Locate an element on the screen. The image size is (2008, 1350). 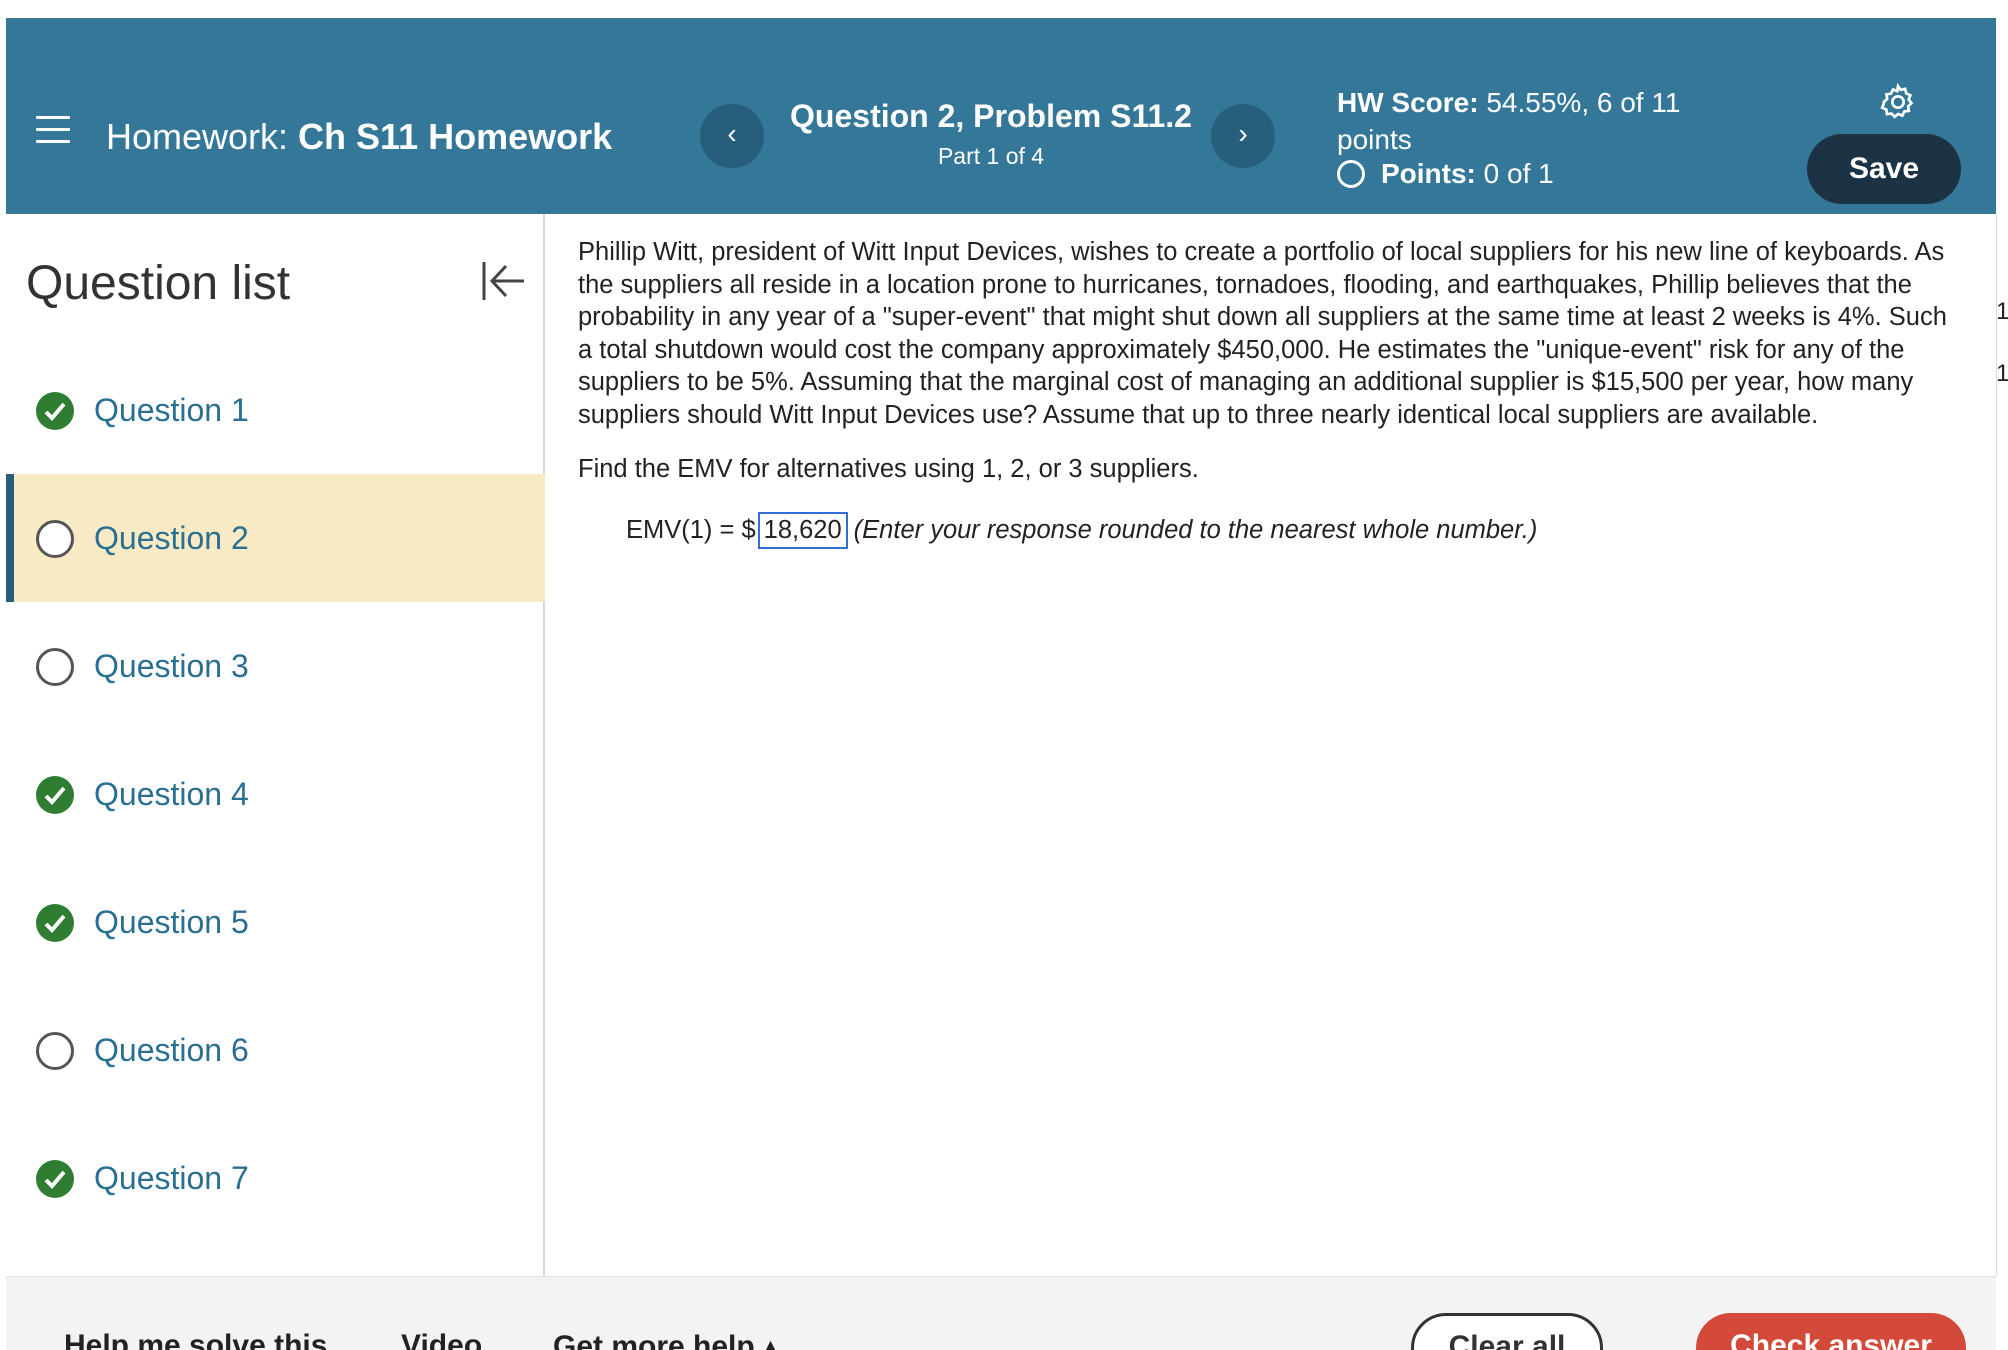
question-item-7: Question 7 is located at coordinates (275, 1178).